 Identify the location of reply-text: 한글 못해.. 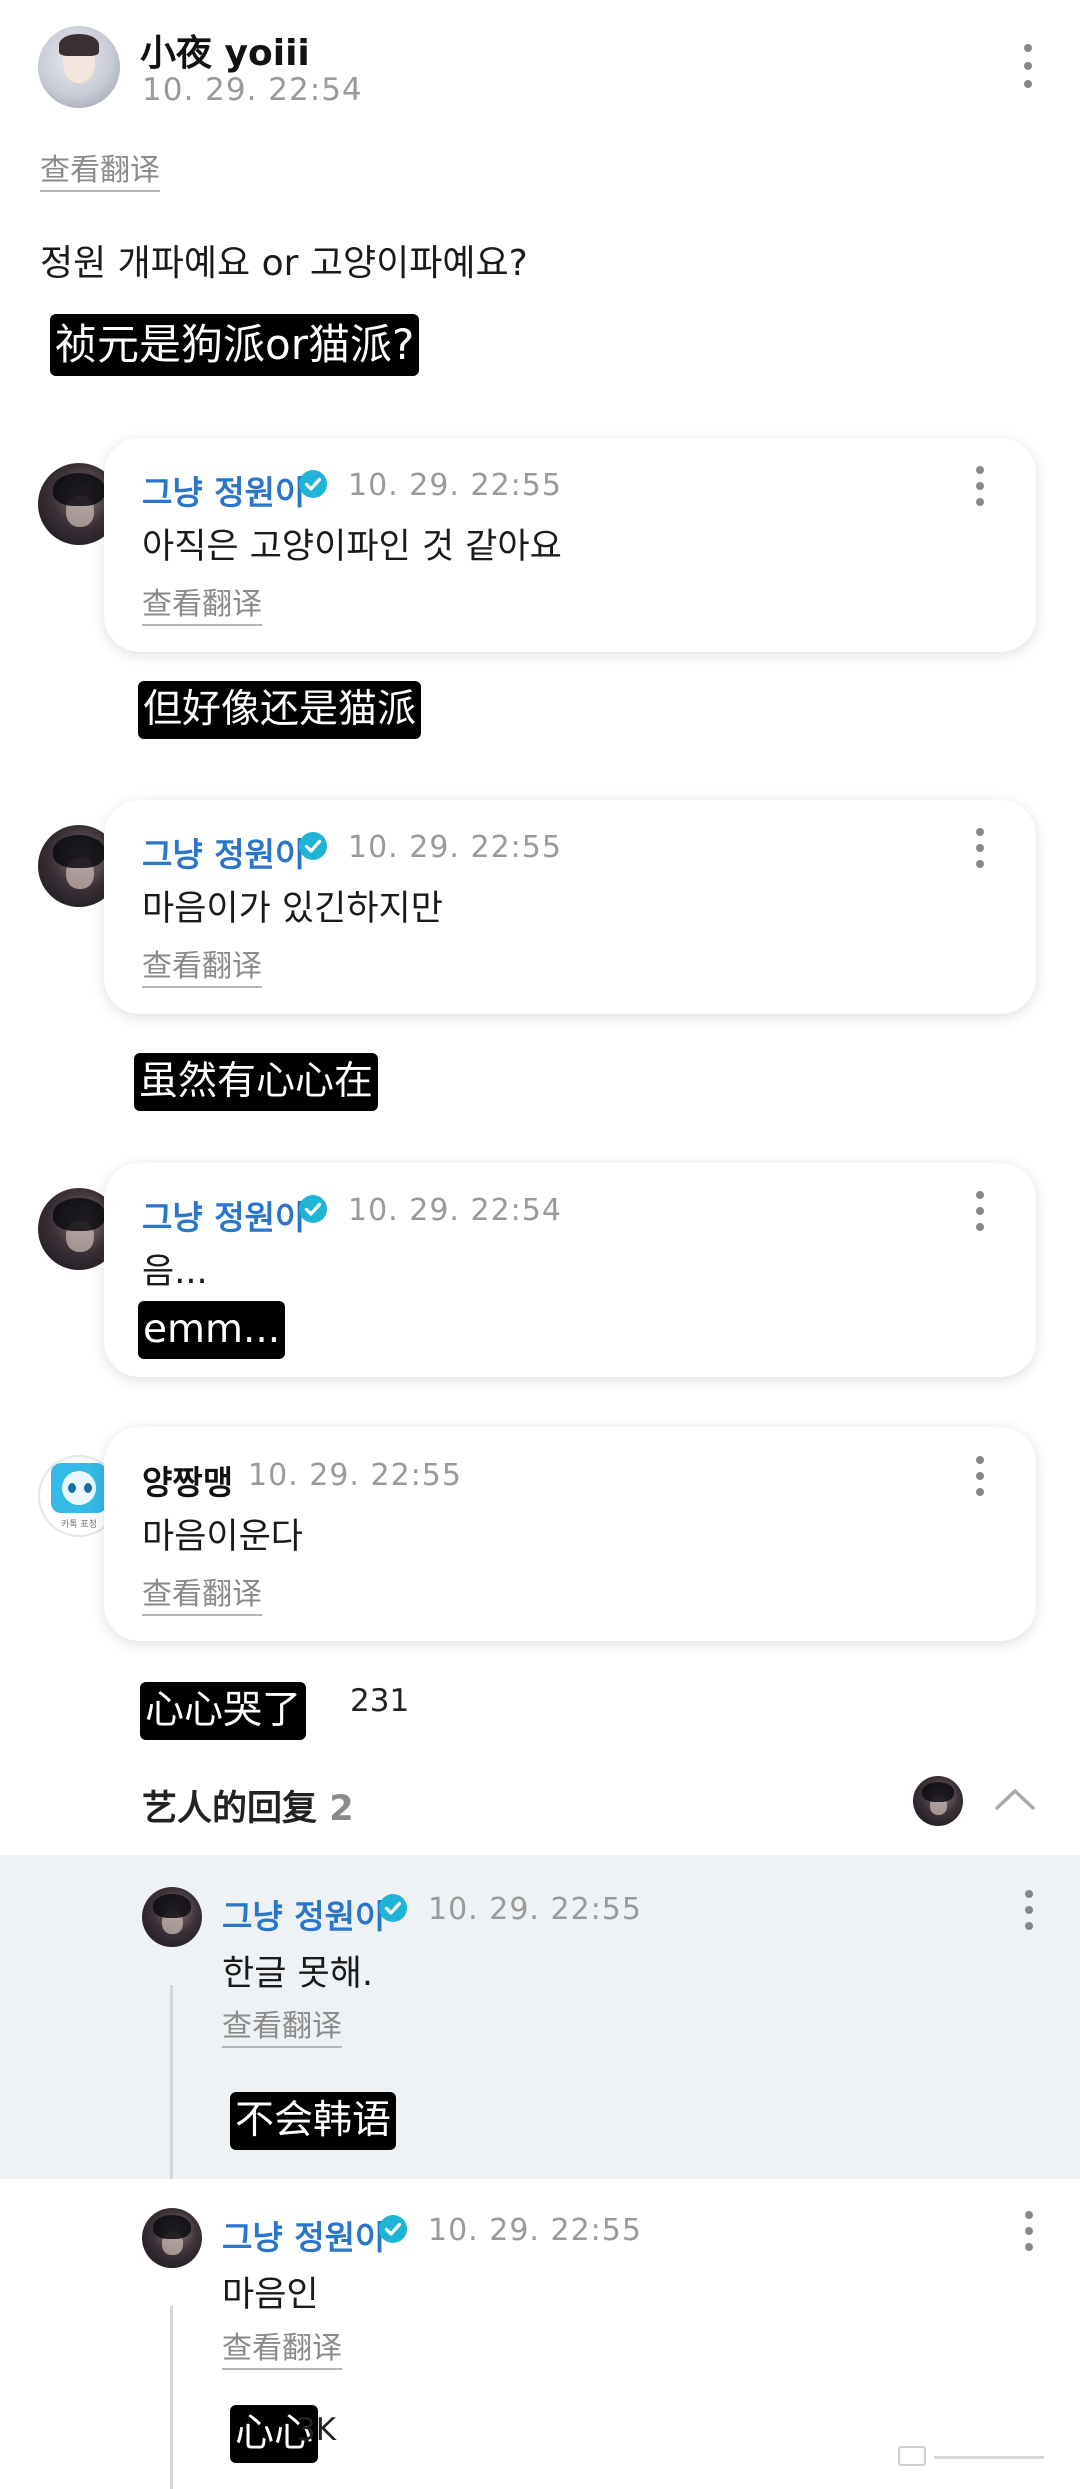
(298, 1974).